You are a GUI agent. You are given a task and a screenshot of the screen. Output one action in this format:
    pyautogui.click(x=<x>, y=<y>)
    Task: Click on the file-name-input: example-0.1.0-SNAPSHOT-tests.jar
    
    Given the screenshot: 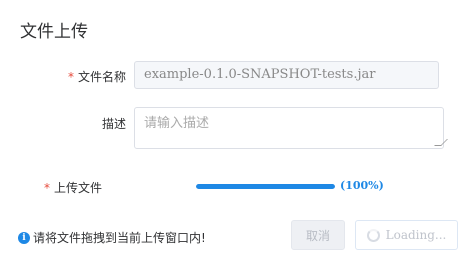 What is the action you would take?
    pyautogui.click(x=286, y=75)
    